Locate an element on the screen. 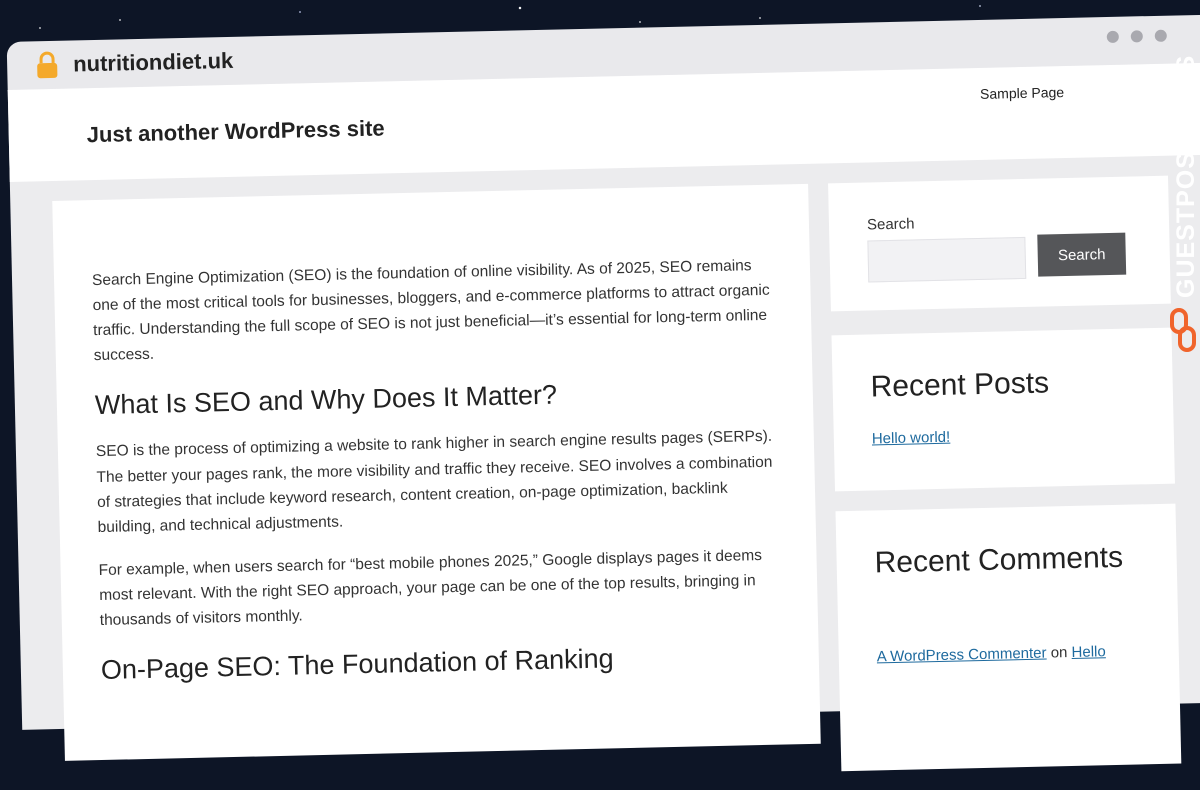 This screenshot has height=790, width=1200. url-text: nutritiondiet.uk is located at coordinates (153, 63).